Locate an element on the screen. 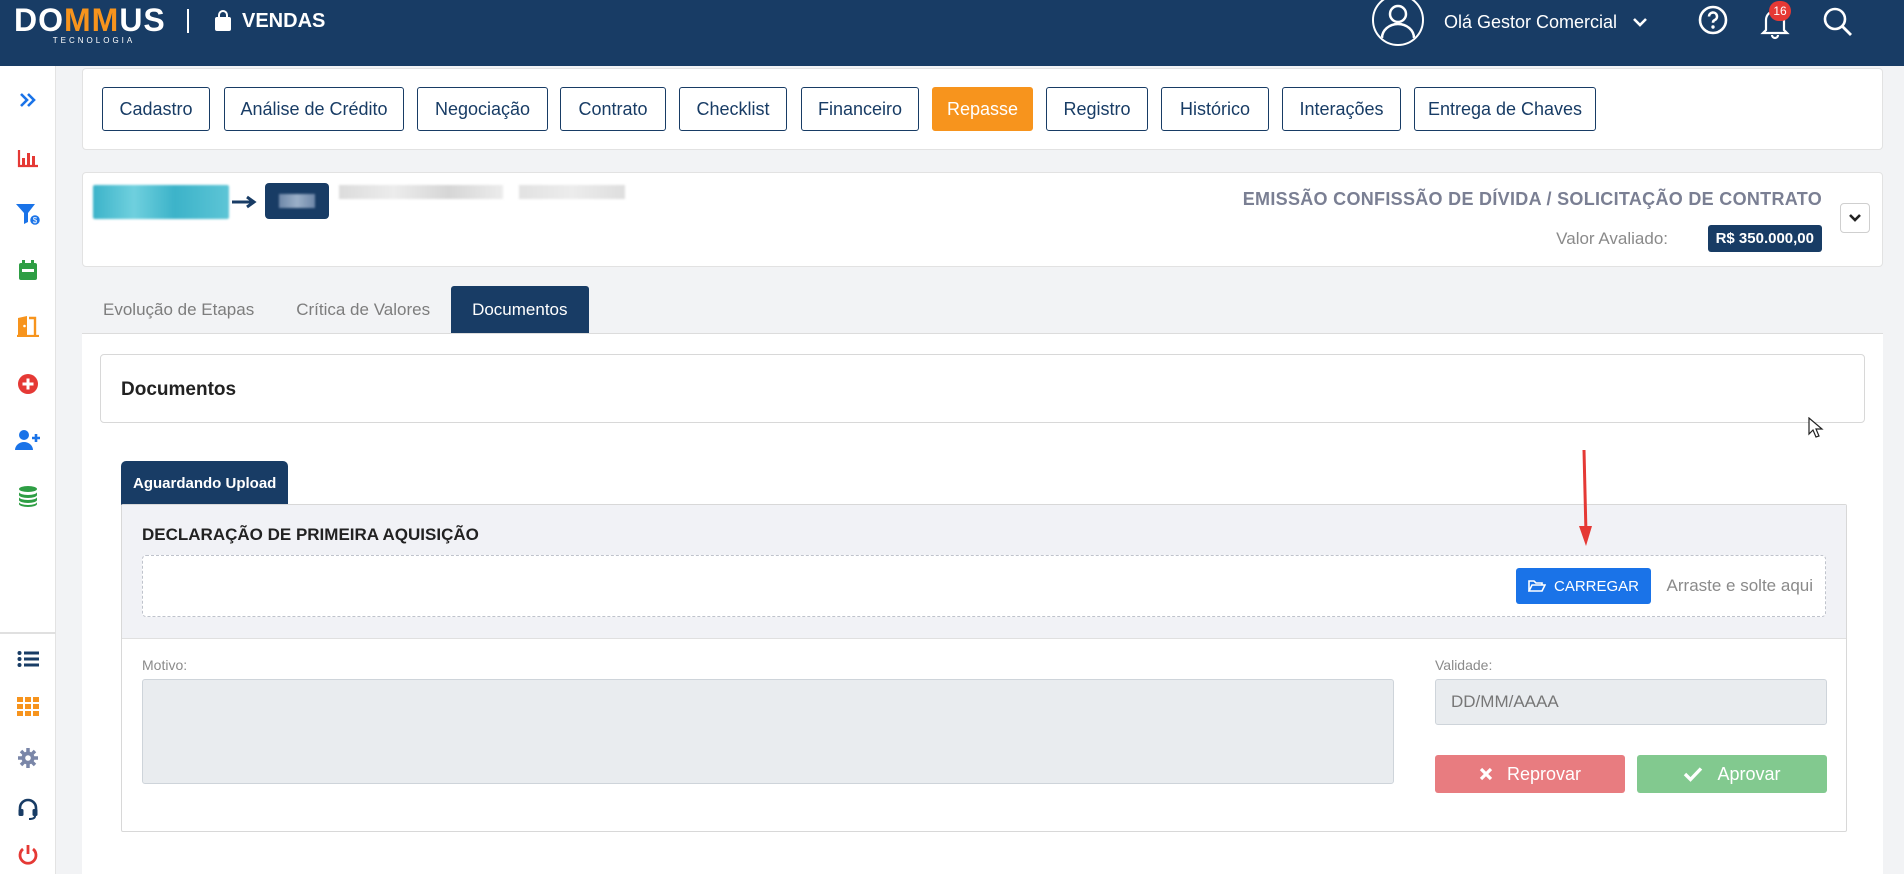 Image resolution: width=1904 pixels, height=874 pixels. sidebar-item-units is located at coordinates (28, 326).